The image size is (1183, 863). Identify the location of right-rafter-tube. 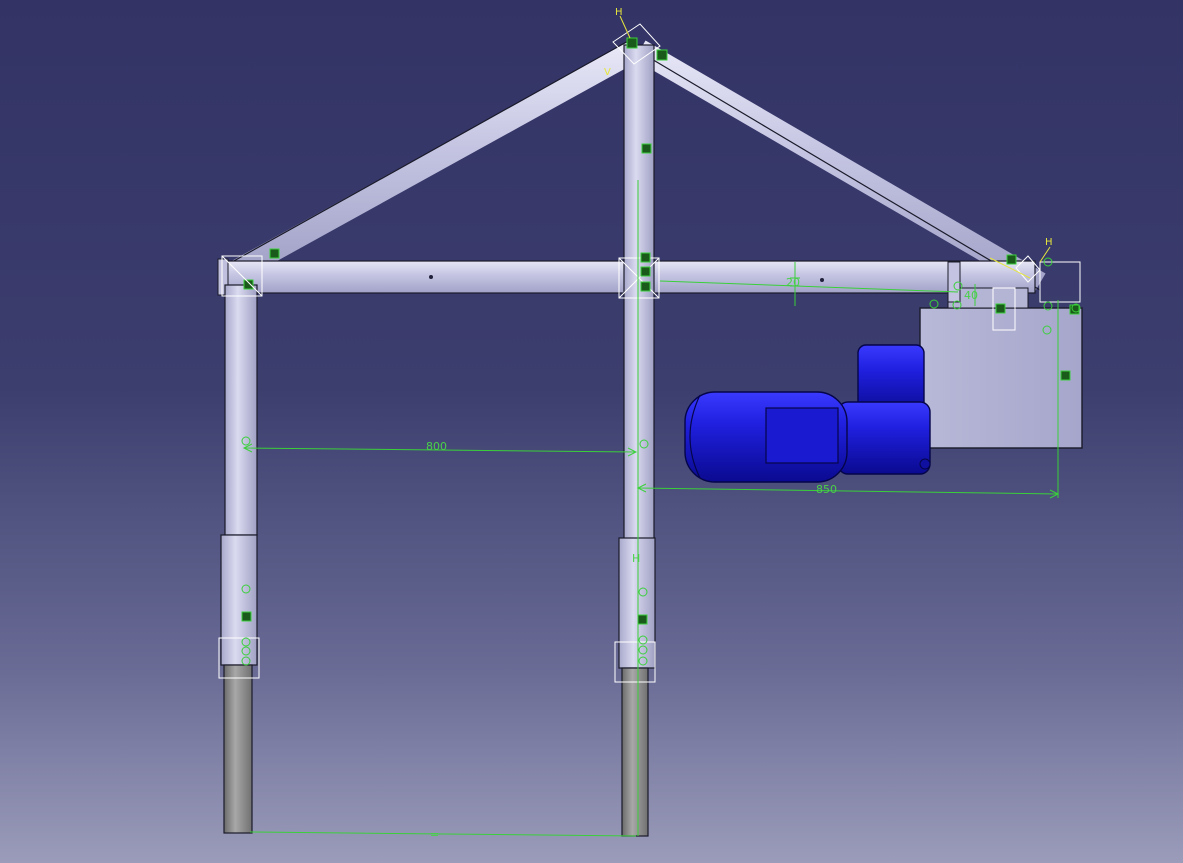
(840, 166).